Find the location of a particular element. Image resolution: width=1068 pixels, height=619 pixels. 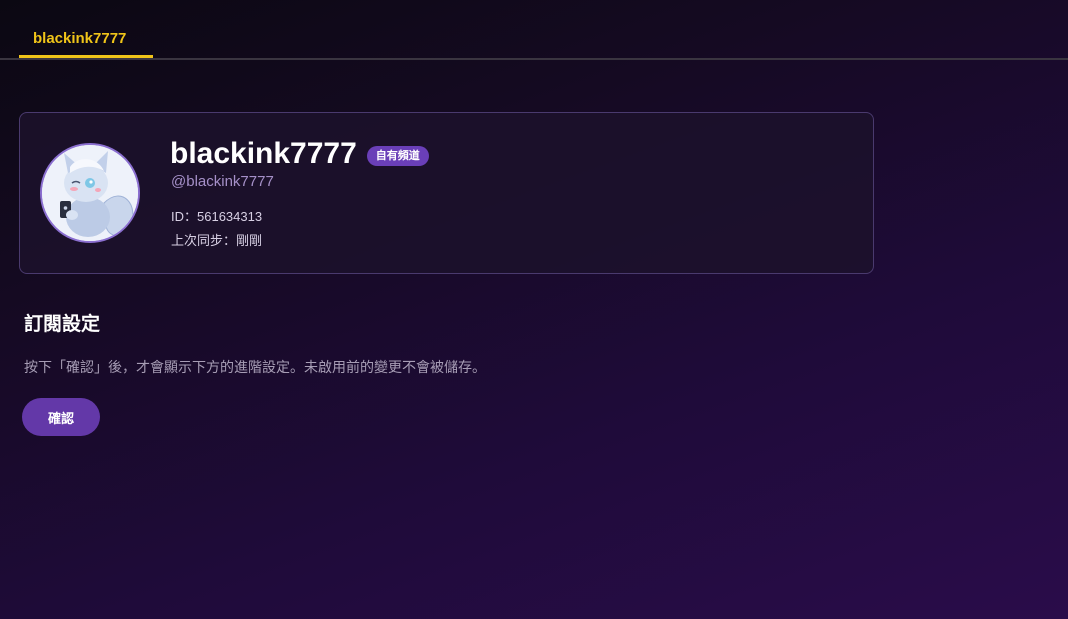

confirm-button: 確認 is located at coordinates (61, 417).